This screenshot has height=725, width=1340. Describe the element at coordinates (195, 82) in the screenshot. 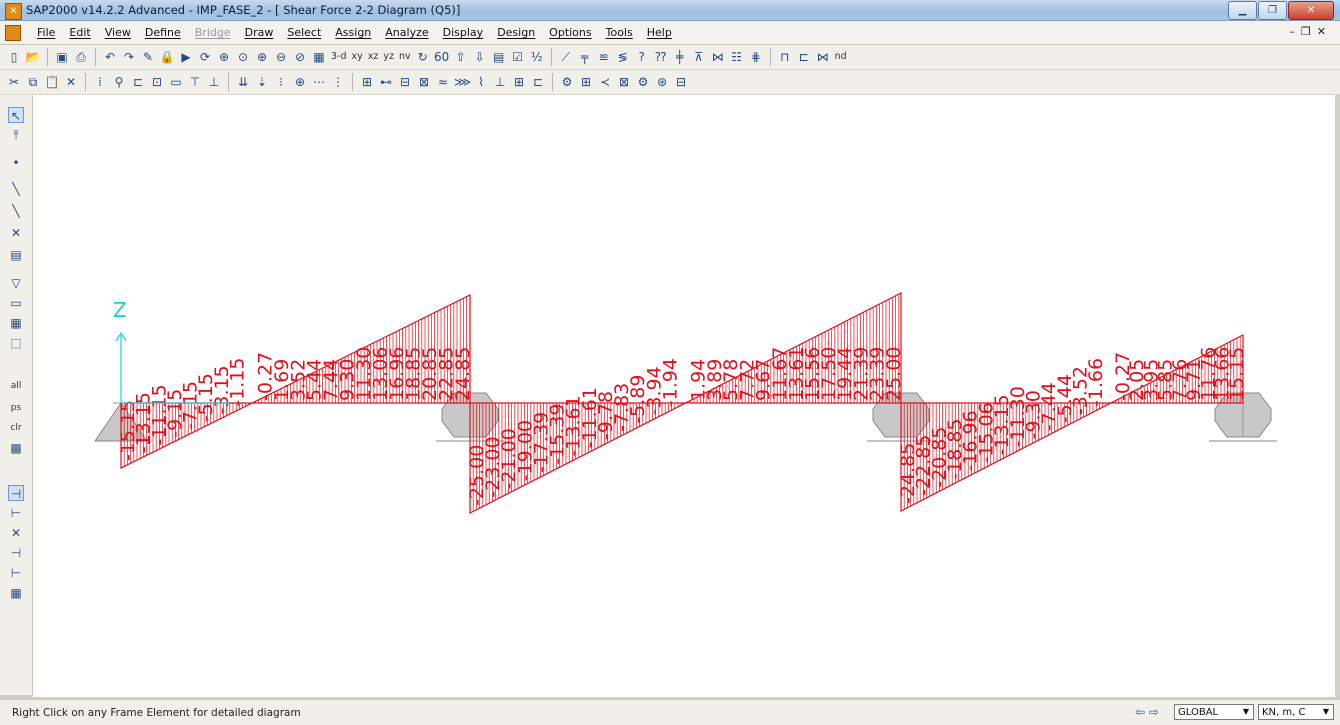

I see `load-pattern-icon: ⊤` at that location.